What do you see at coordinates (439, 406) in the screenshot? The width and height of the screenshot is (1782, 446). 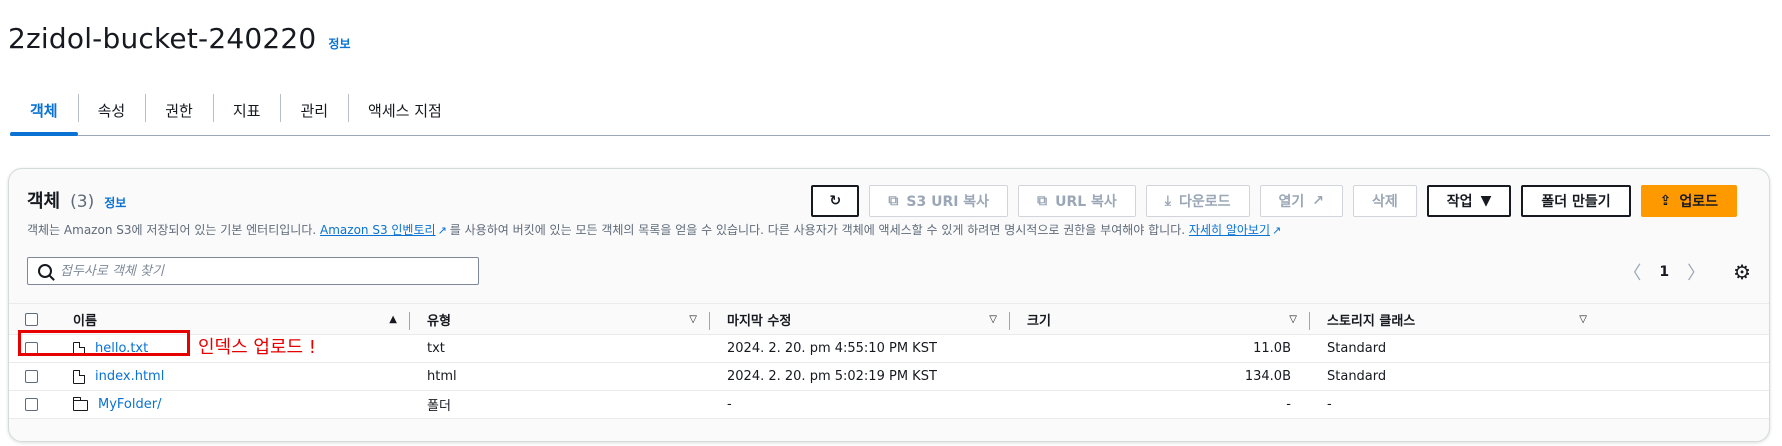 I see `type-cell: 폴더` at bounding box center [439, 406].